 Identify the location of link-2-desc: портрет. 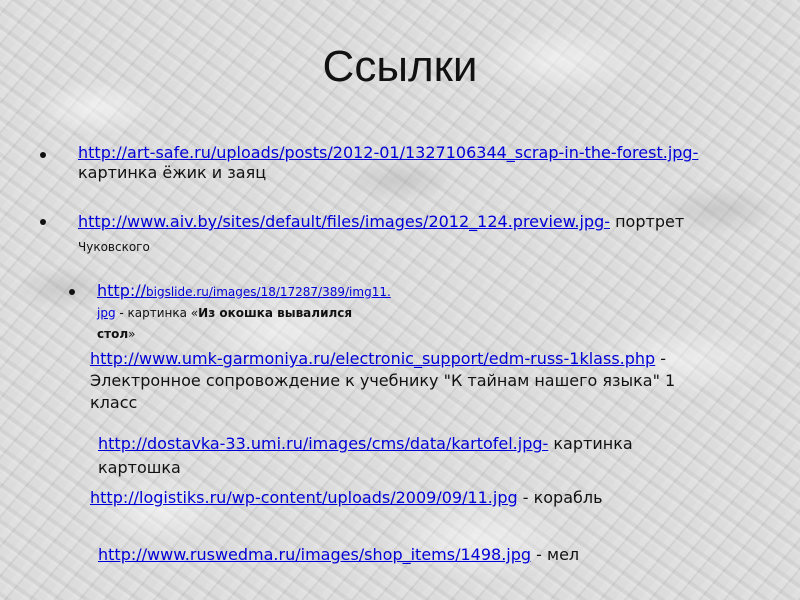
(647, 221).